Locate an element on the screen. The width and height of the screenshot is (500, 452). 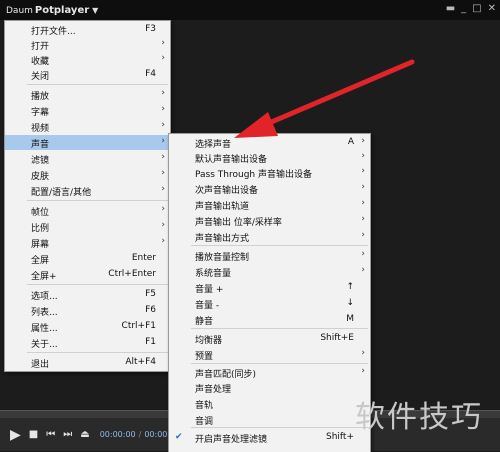
annotation-arrow is located at coordinates (324, 98).